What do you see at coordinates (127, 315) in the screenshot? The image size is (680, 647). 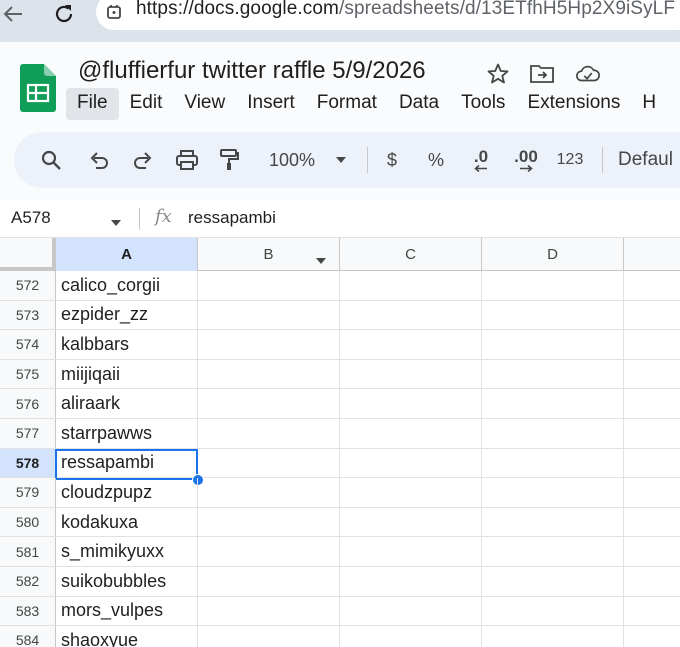 I see `cell-a: ezpider_zz` at bounding box center [127, 315].